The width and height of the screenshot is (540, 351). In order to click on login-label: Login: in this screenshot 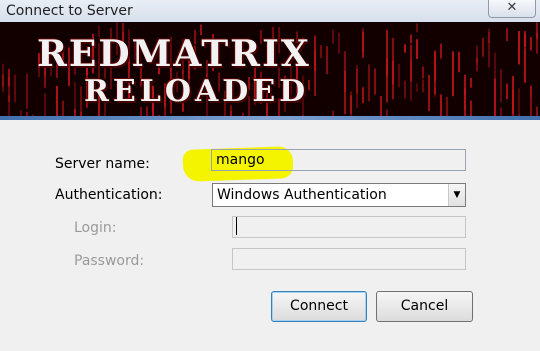, I will do `click(95, 228)`.